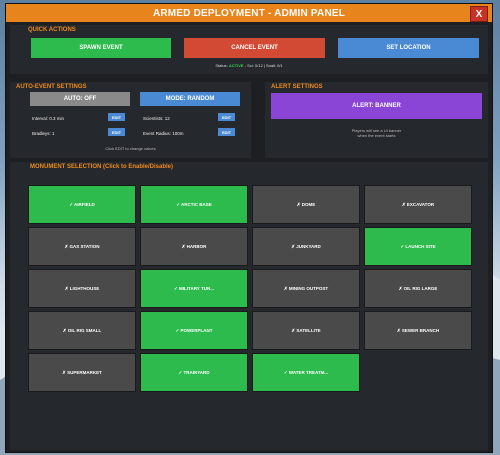  Describe the element at coordinates (82, 204) in the screenshot. I see `monument-toggle-button: ✓ AIRFIELD` at that location.